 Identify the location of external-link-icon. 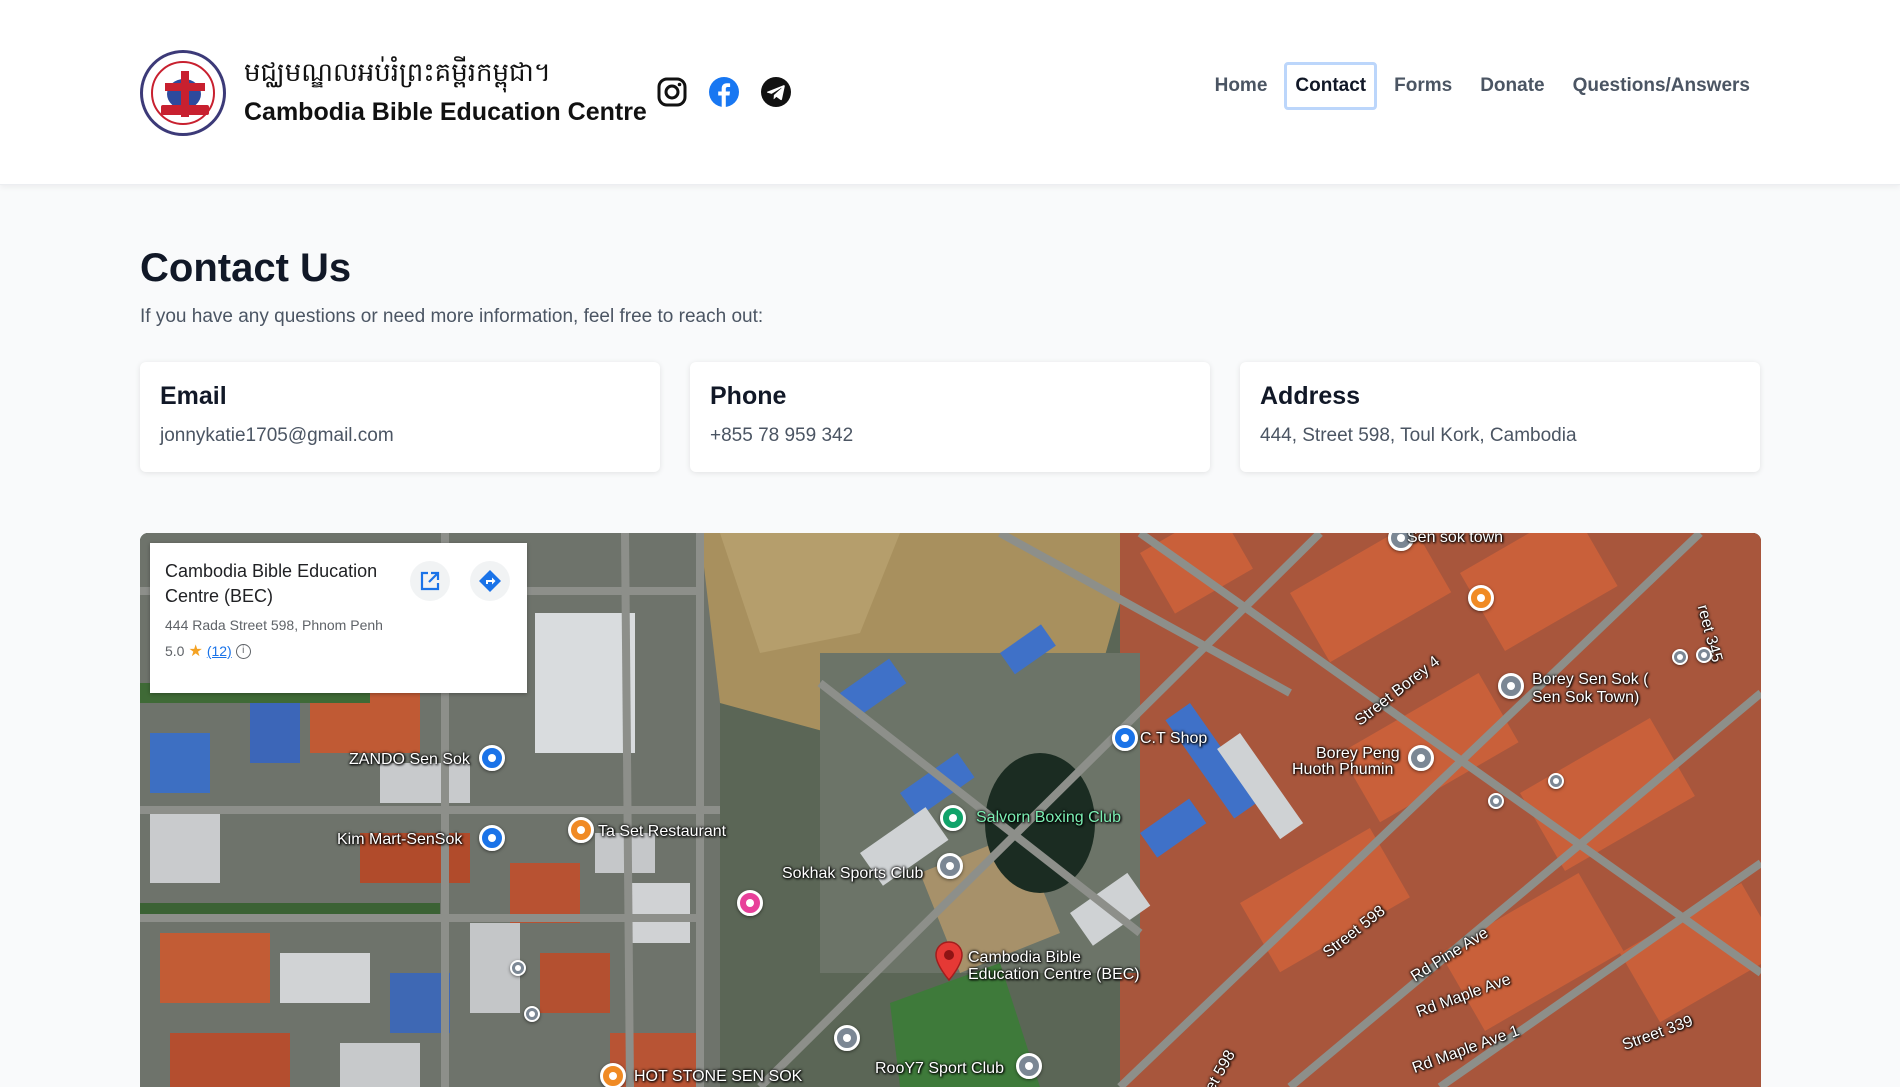
(430, 581).